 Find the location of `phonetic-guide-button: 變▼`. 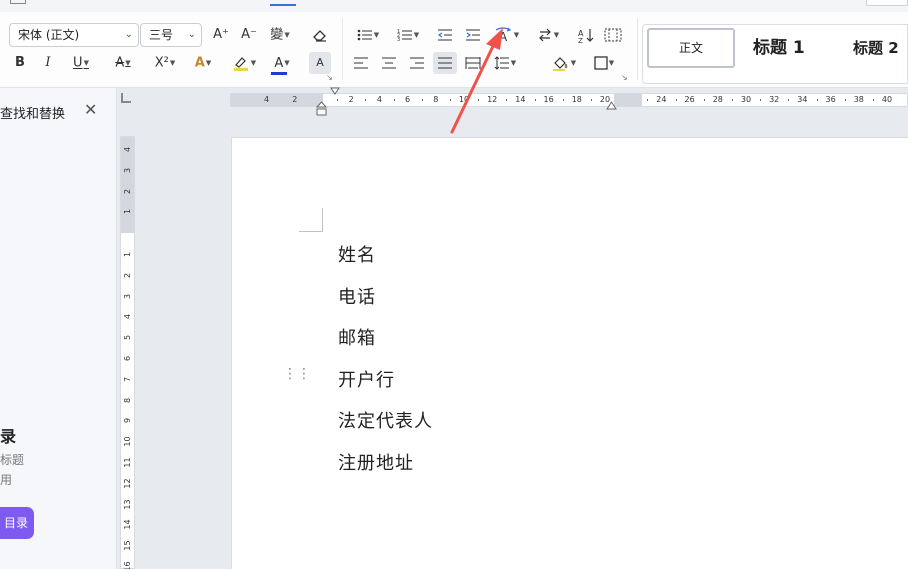

phonetic-guide-button: 變▼ is located at coordinates (280, 35).